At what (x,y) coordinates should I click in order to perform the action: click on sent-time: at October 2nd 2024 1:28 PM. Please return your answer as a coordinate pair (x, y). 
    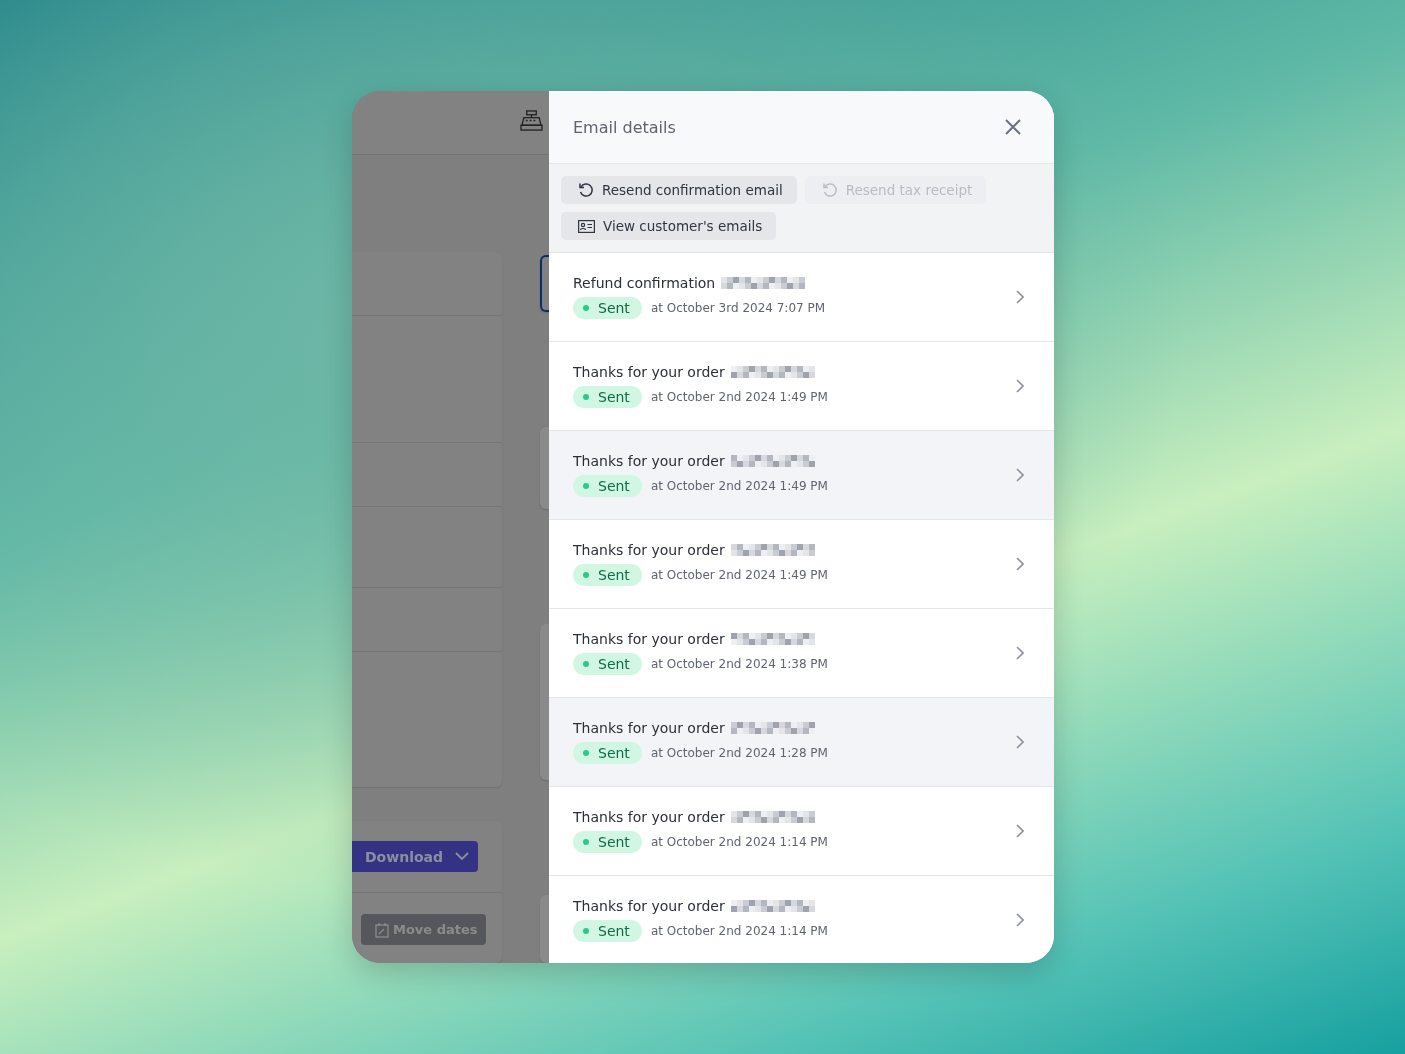
    Looking at the image, I should click on (739, 753).